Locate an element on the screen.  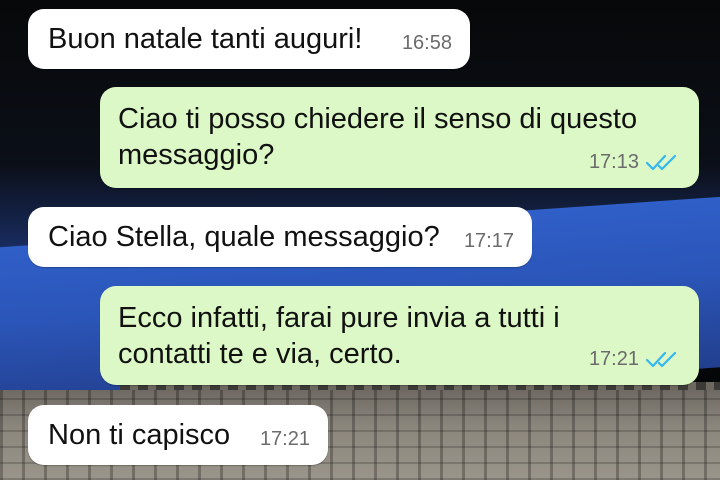
message-bubble-incoming: Non ti capisco 17:21 is located at coordinates (178, 435).